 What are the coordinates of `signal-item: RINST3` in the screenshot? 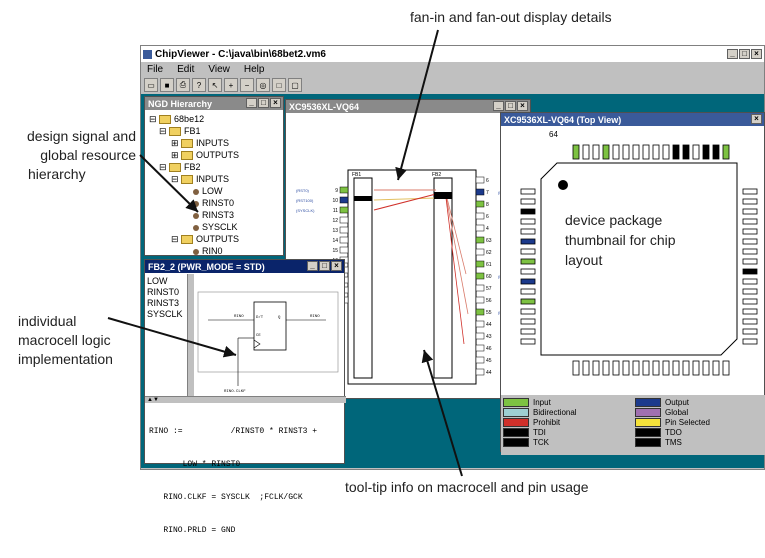 It's located at (167, 303).